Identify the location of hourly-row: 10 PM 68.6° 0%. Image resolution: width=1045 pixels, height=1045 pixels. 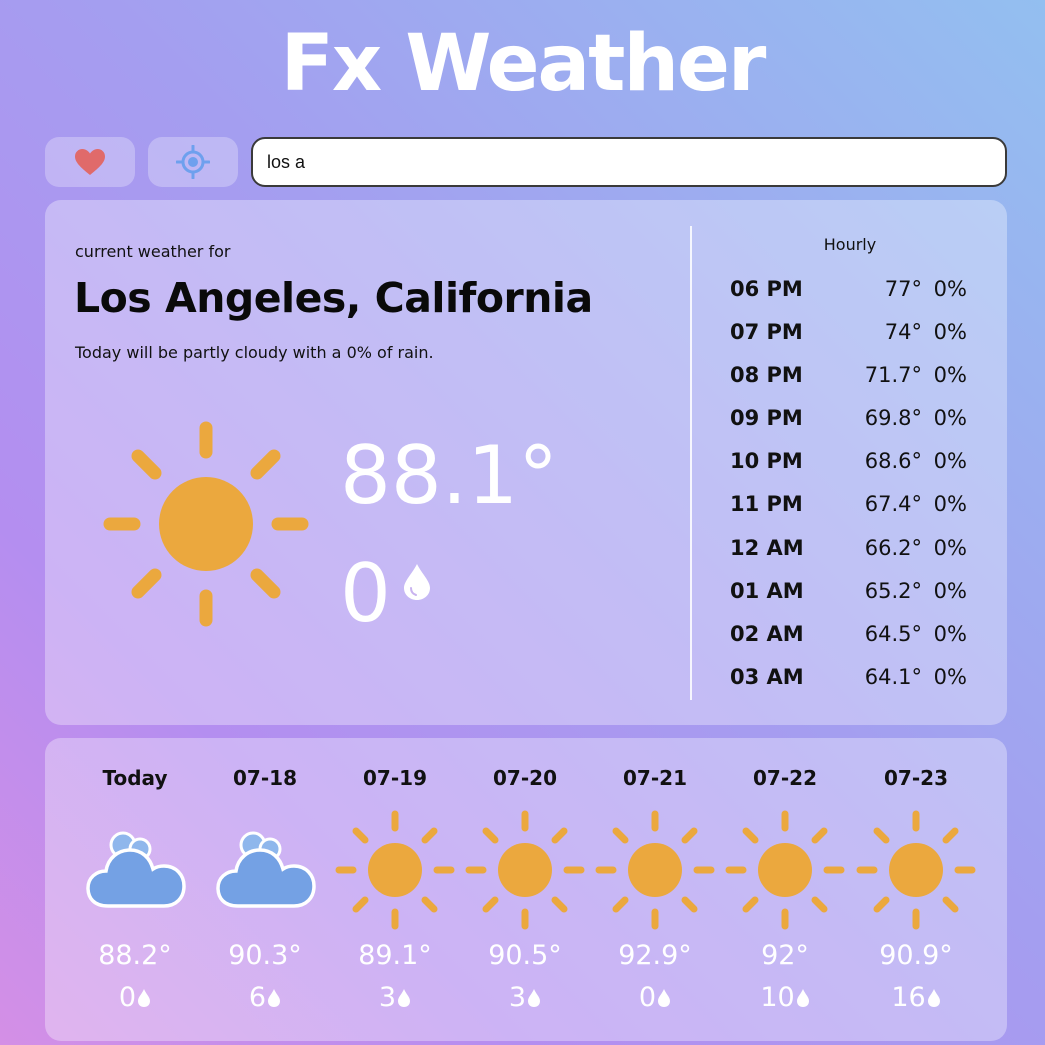
(850, 461).